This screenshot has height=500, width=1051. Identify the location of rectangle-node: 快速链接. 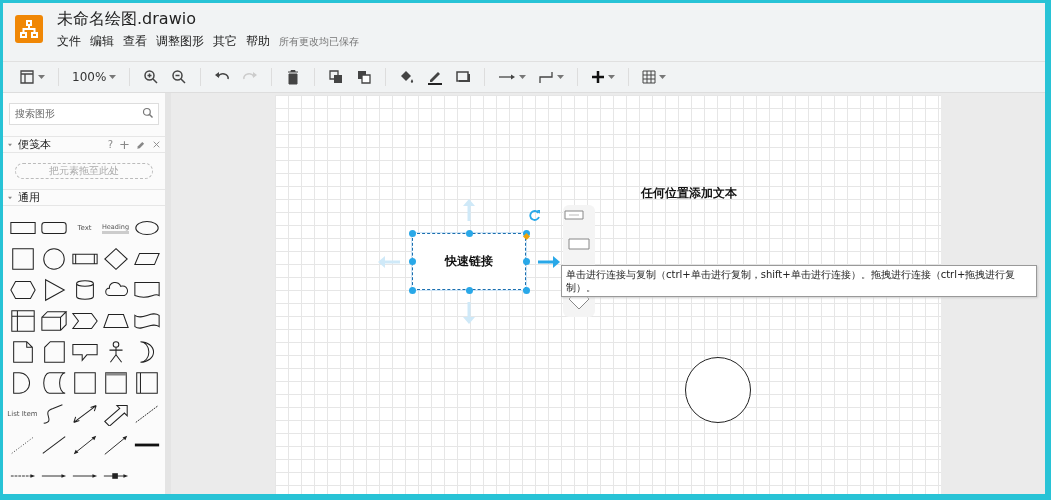
(469, 261).